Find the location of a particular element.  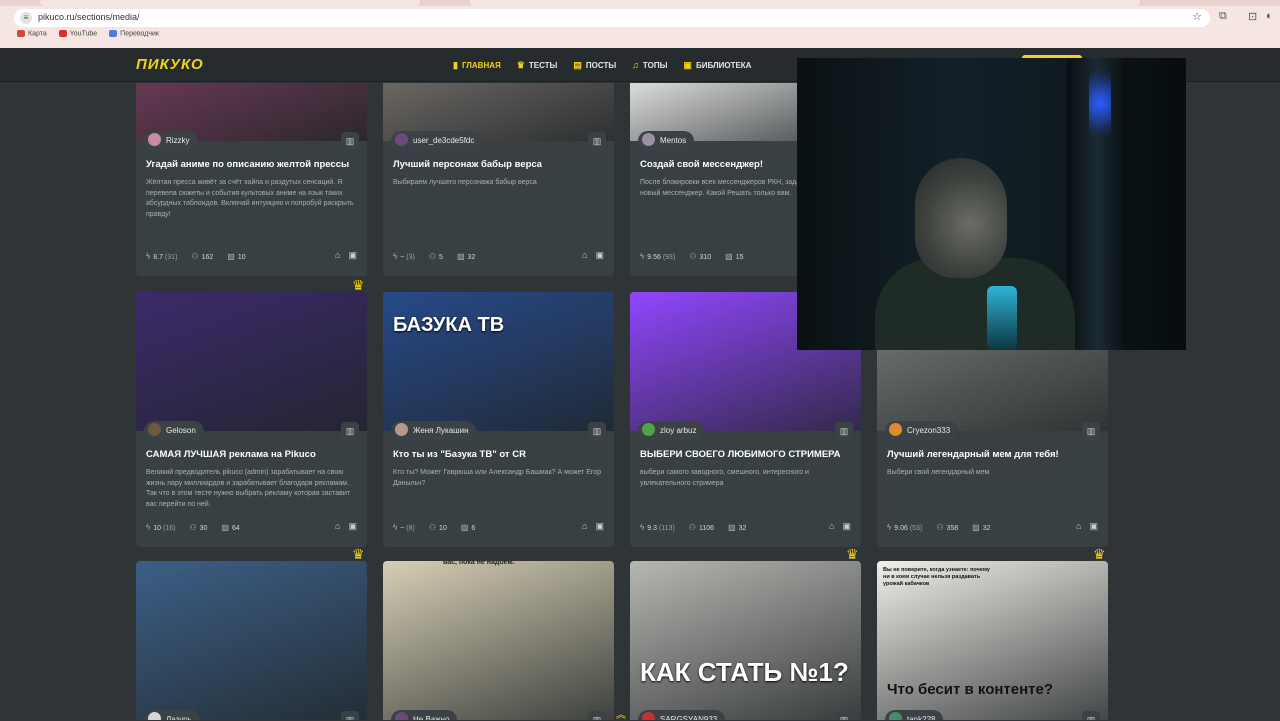

players-metric: ⚇ 1106 is located at coordinates (701, 527).